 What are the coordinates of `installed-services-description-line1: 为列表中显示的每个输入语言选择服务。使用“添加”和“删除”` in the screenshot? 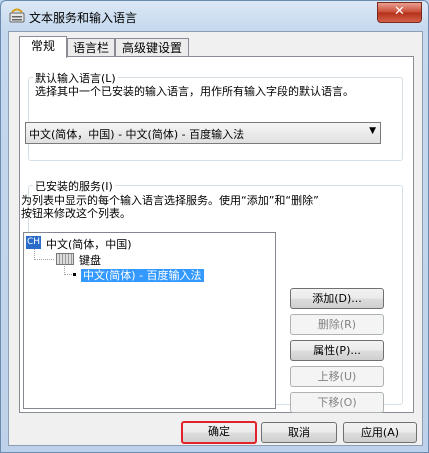 It's located at (170, 200).